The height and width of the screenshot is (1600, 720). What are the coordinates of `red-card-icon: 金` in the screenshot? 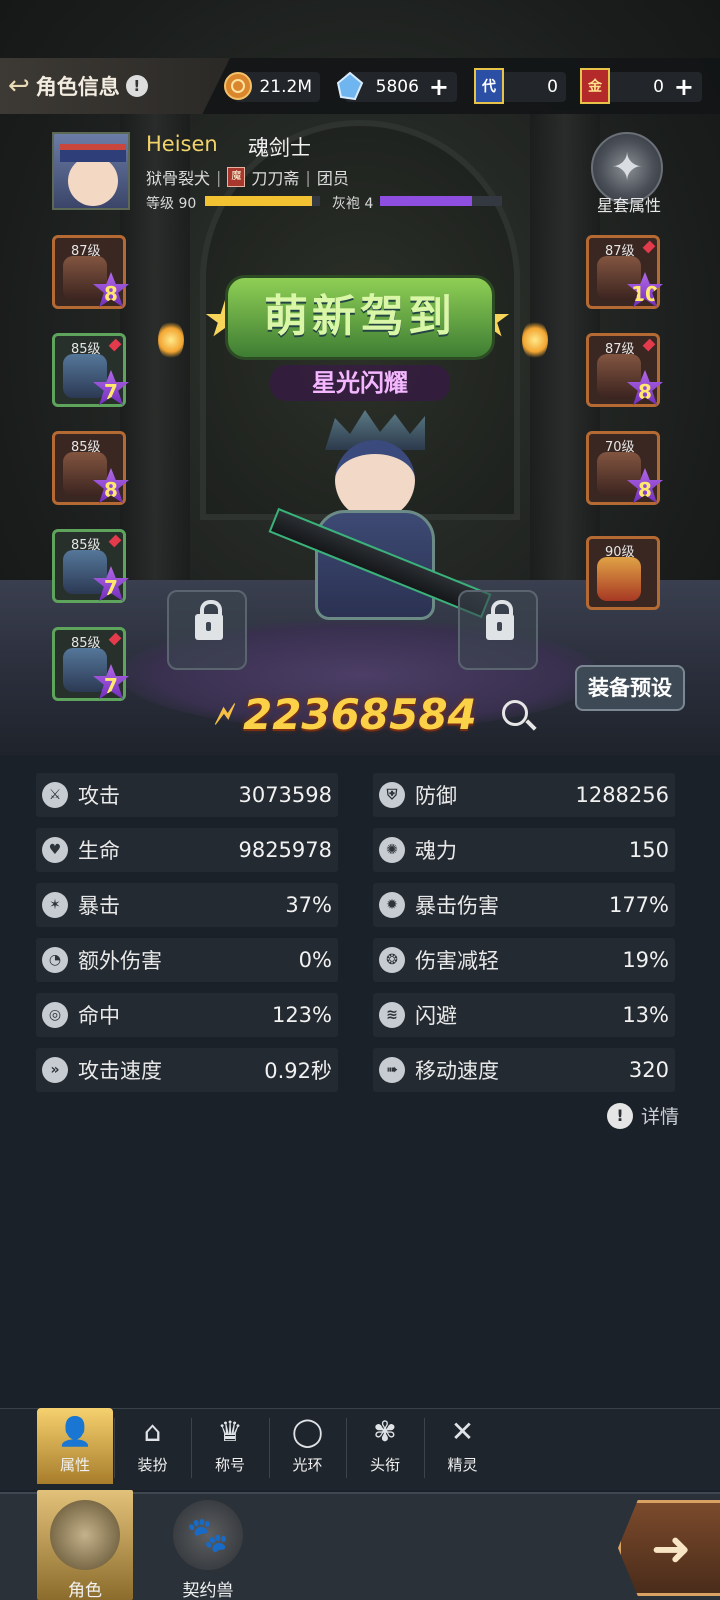 It's located at (595, 86).